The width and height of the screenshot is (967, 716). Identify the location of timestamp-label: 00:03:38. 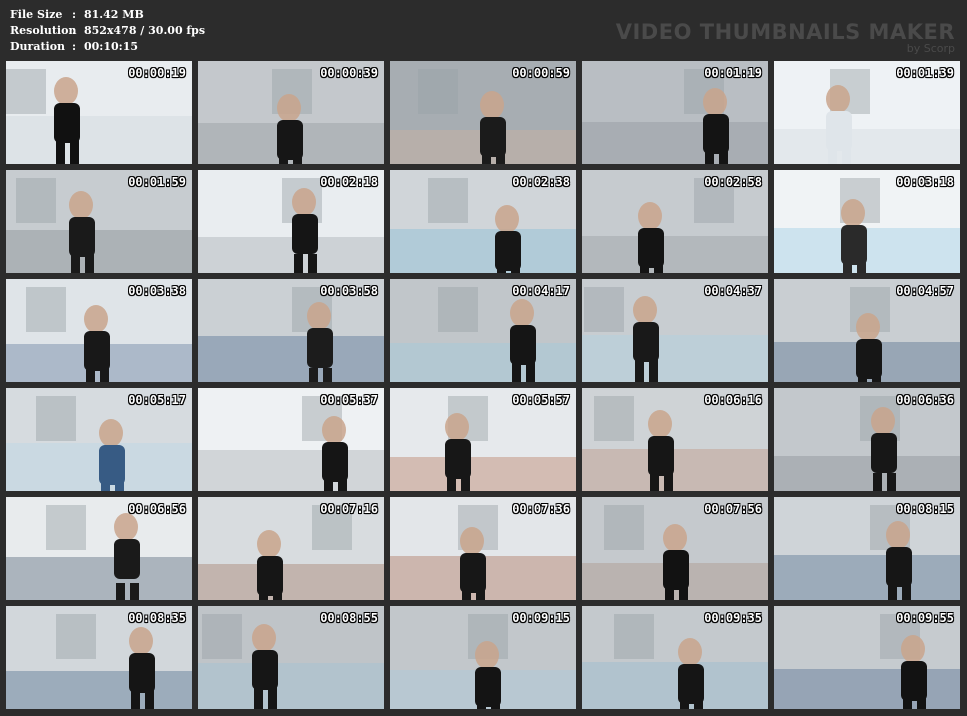
(157, 291).